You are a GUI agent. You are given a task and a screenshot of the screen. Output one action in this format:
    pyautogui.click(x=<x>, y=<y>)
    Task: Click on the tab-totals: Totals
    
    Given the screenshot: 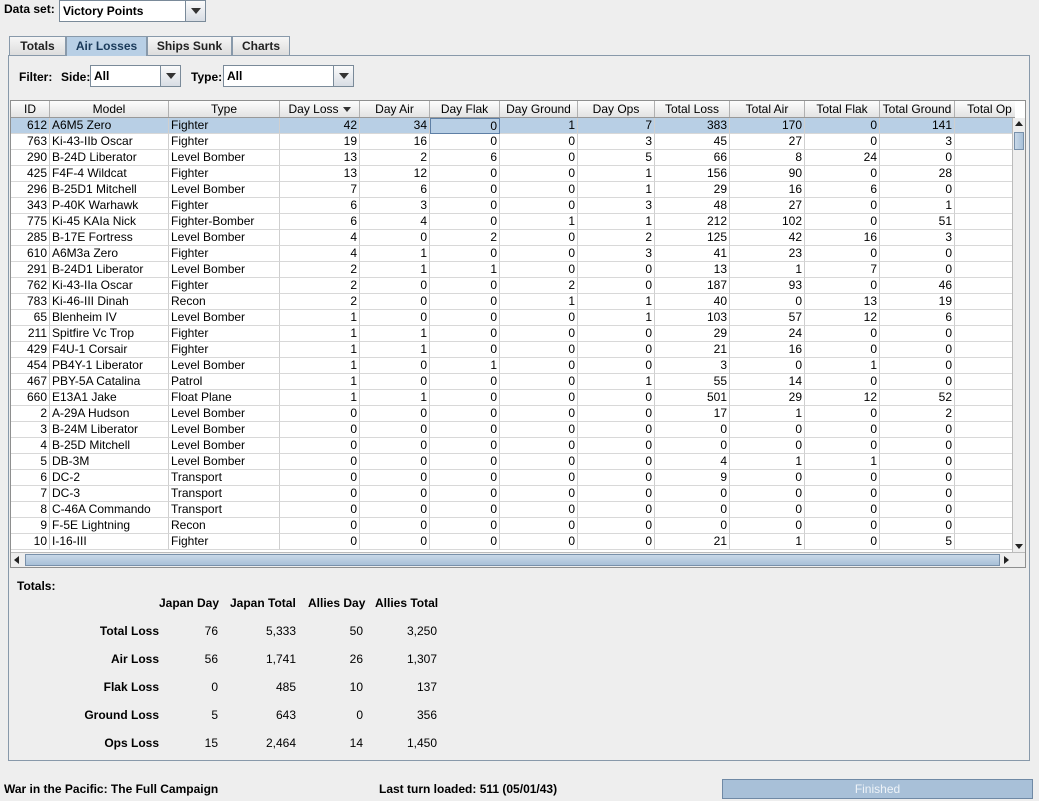 What is the action you would take?
    pyautogui.click(x=37, y=45)
    